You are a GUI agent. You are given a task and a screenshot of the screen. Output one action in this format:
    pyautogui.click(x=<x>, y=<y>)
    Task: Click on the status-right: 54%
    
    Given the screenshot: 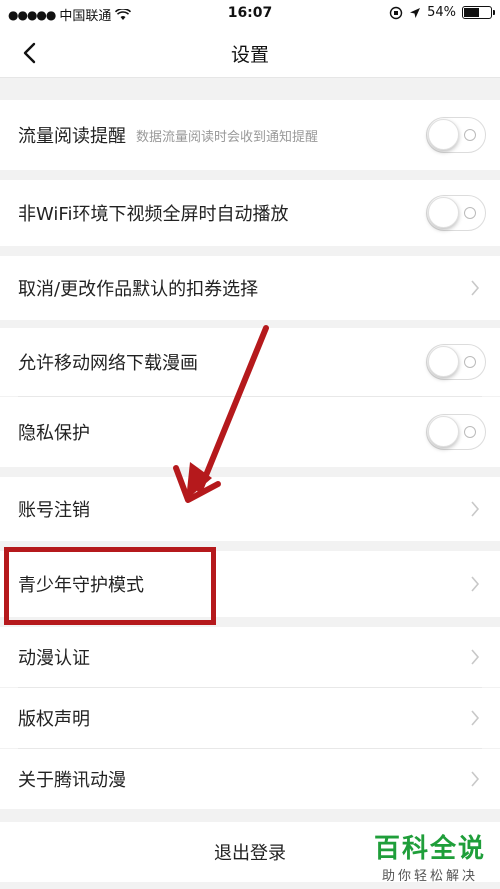 What is the action you would take?
    pyautogui.click(x=442, y=12)
    